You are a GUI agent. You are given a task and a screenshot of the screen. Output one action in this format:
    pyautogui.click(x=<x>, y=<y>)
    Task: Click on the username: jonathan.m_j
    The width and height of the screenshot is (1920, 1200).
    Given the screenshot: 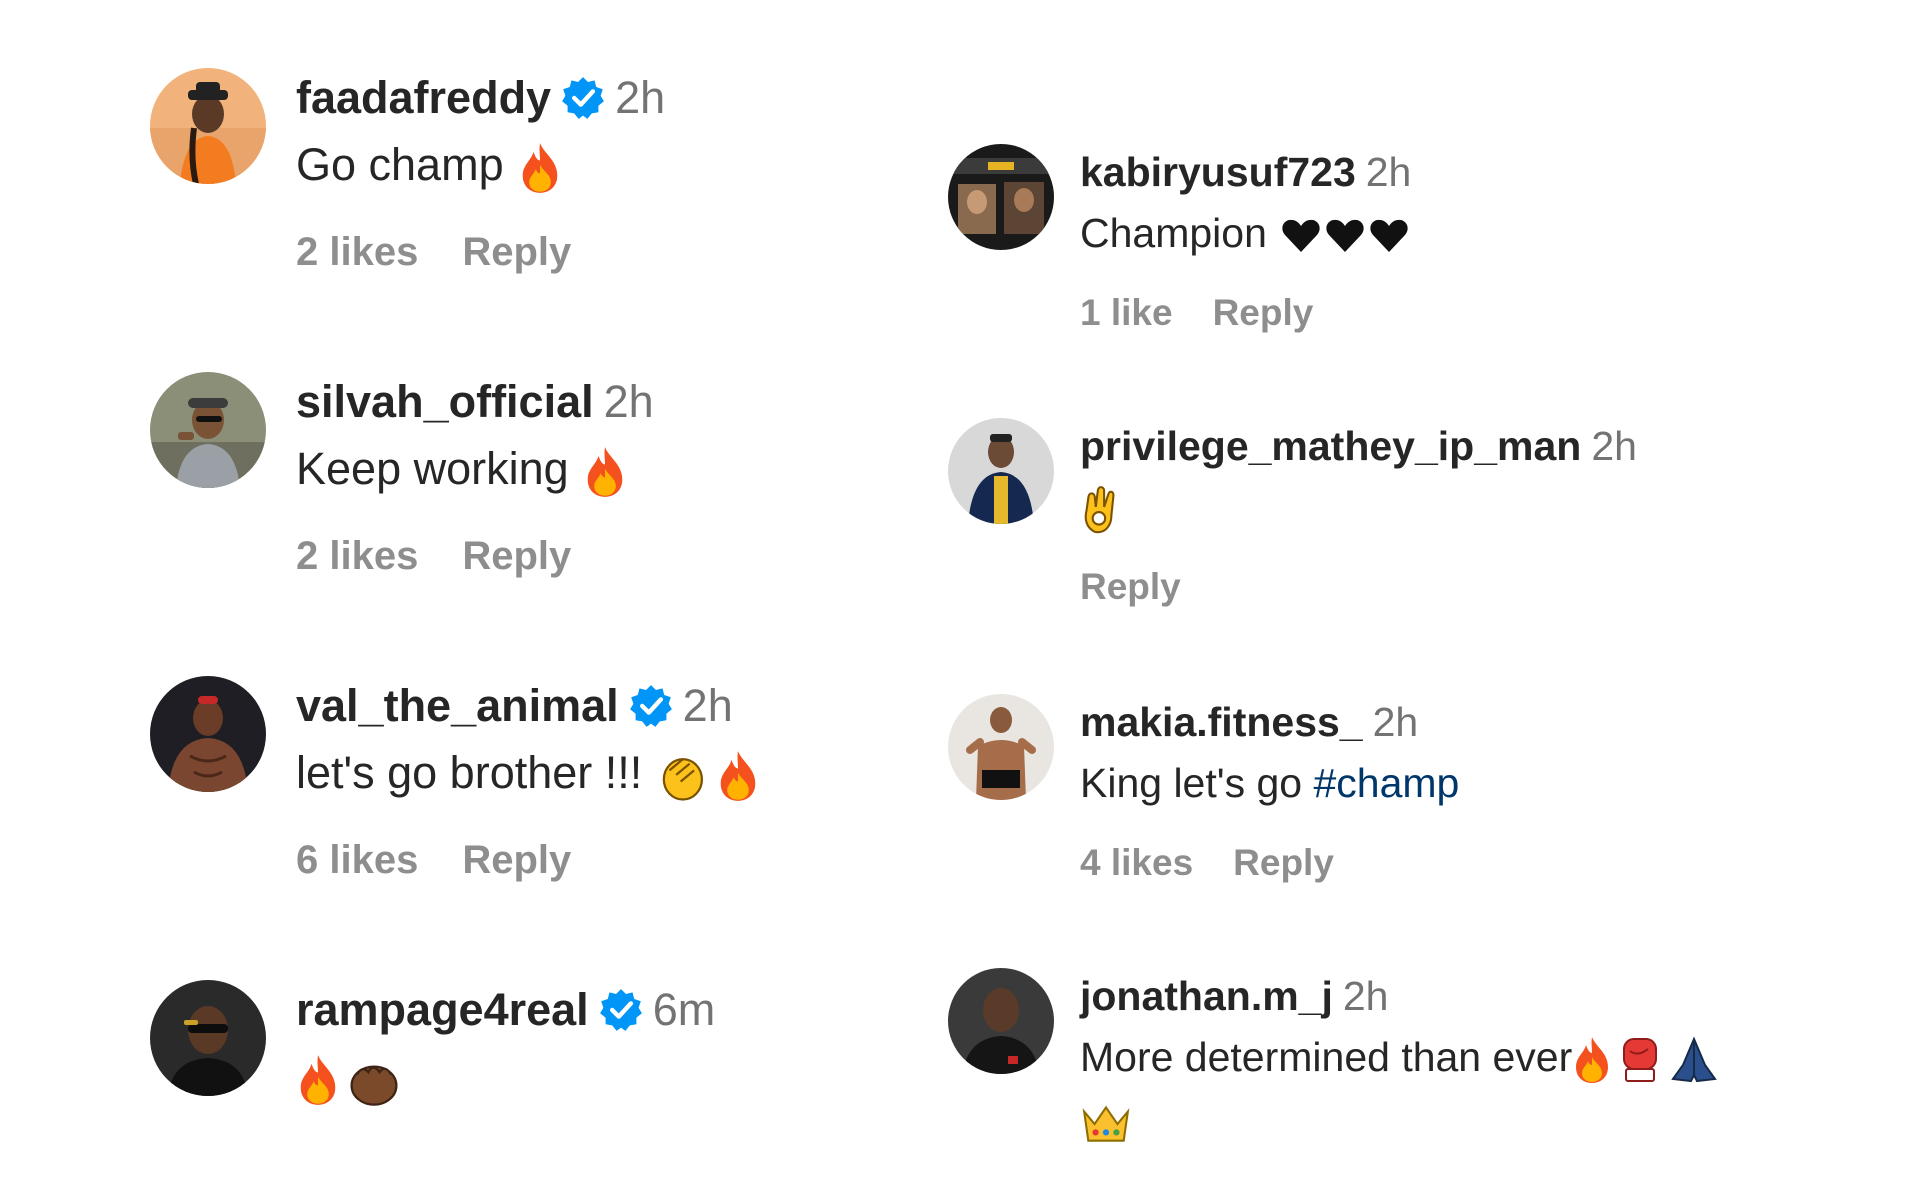 What is the action you would take?
    pyautogui.click(x=1206, y=996)
    